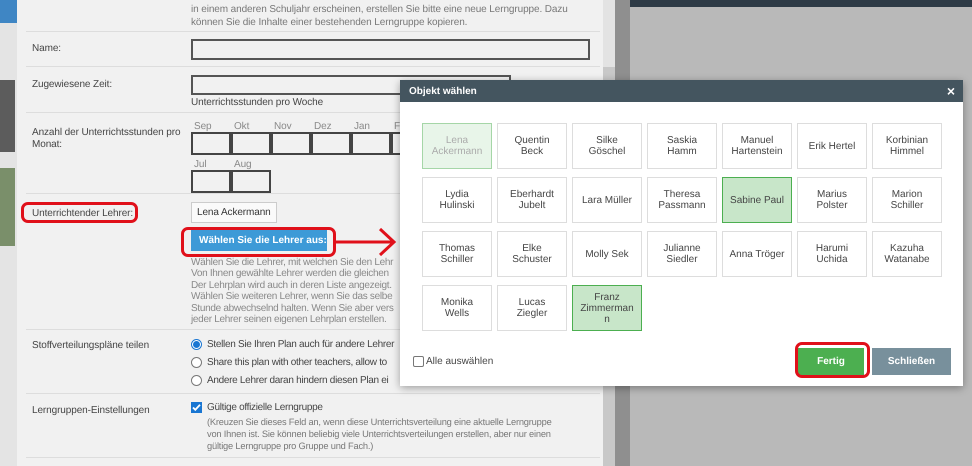 The height and width of the screenshot is (466, 972). What do you see at coordinates (7, 116) in the screenshot?
I see `photo-placeholder` at bounding box center [7, 116].